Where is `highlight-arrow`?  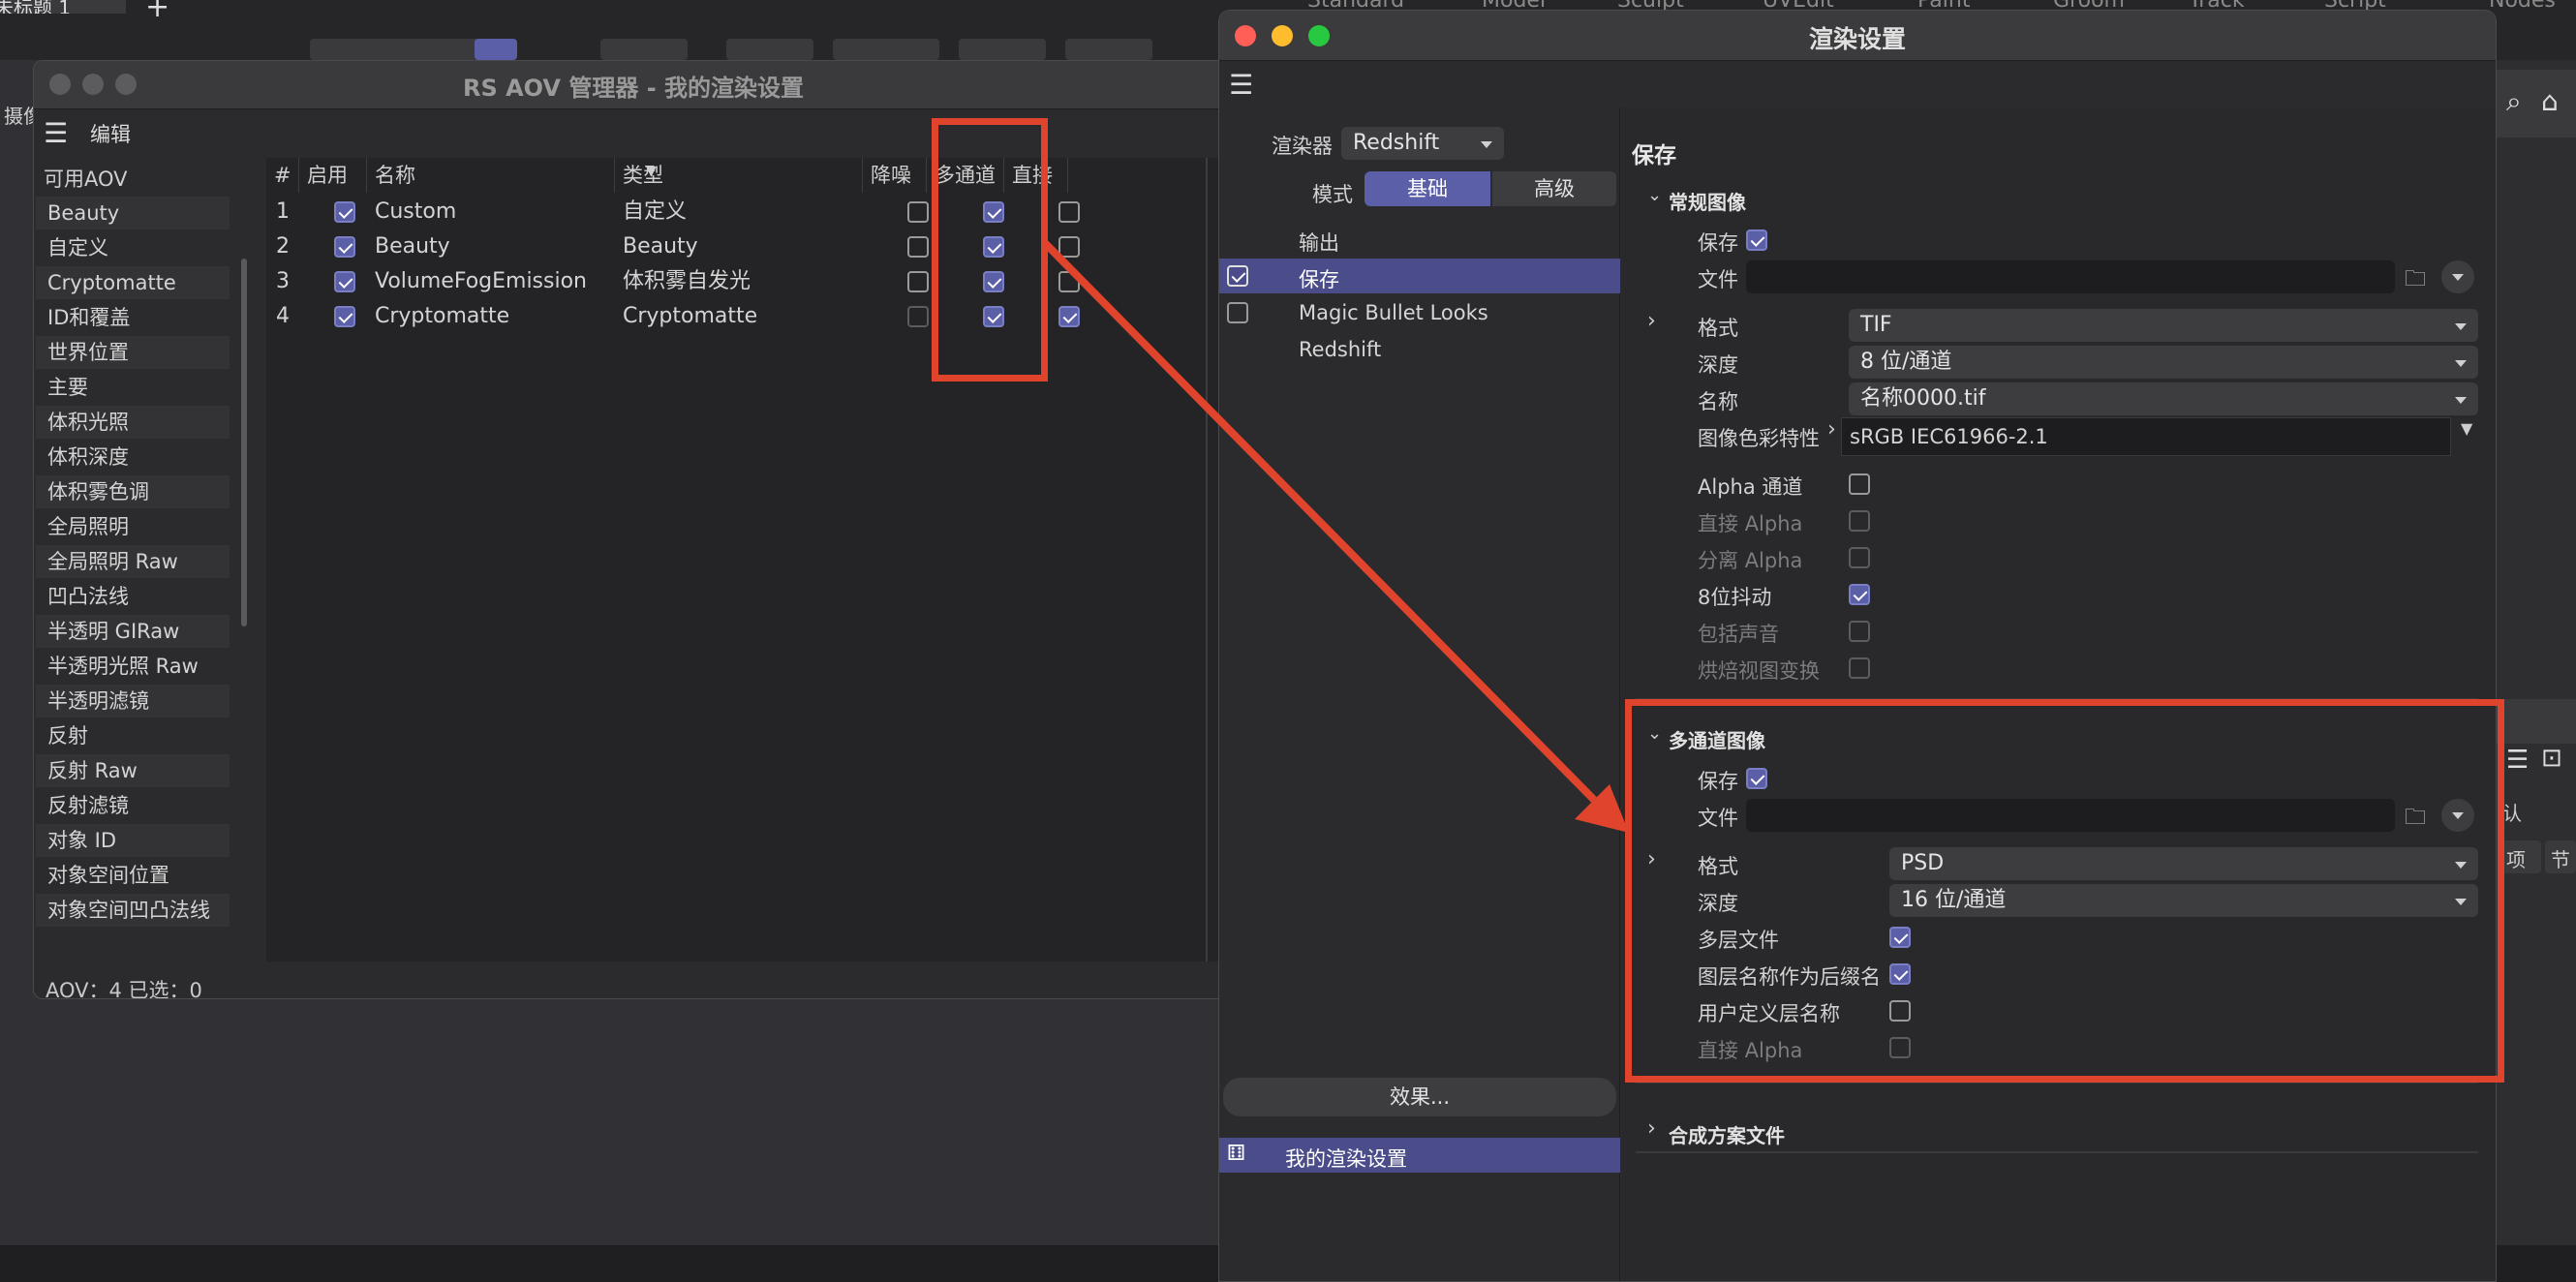 highlight-arrow is located at coordinates (1335, 536).